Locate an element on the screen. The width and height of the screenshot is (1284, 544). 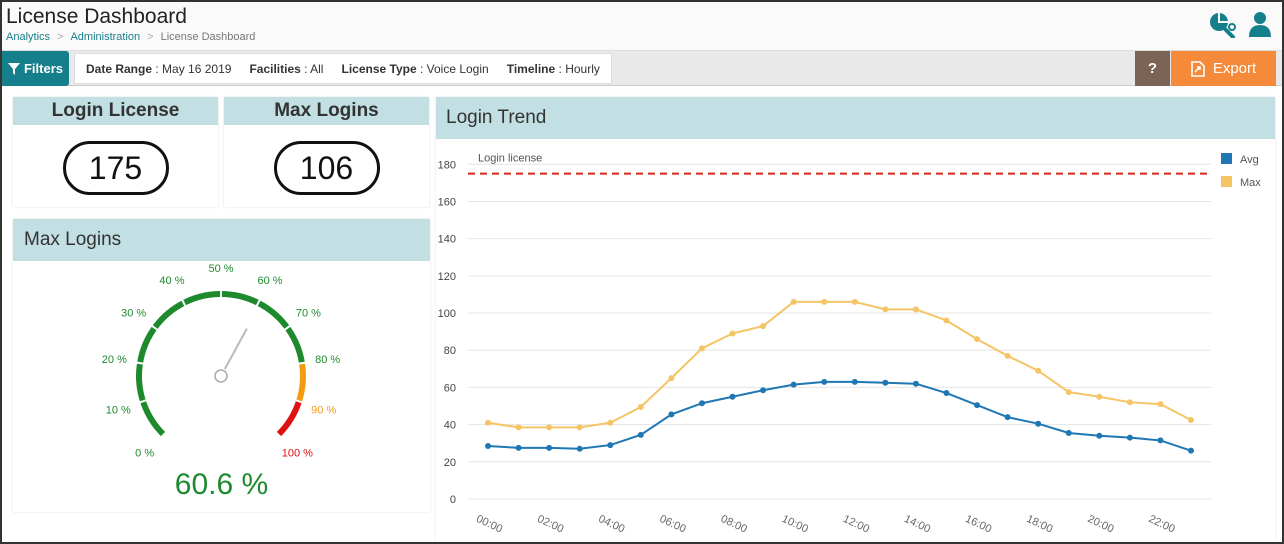
gauge-tick is located at coordinates (140, 363).